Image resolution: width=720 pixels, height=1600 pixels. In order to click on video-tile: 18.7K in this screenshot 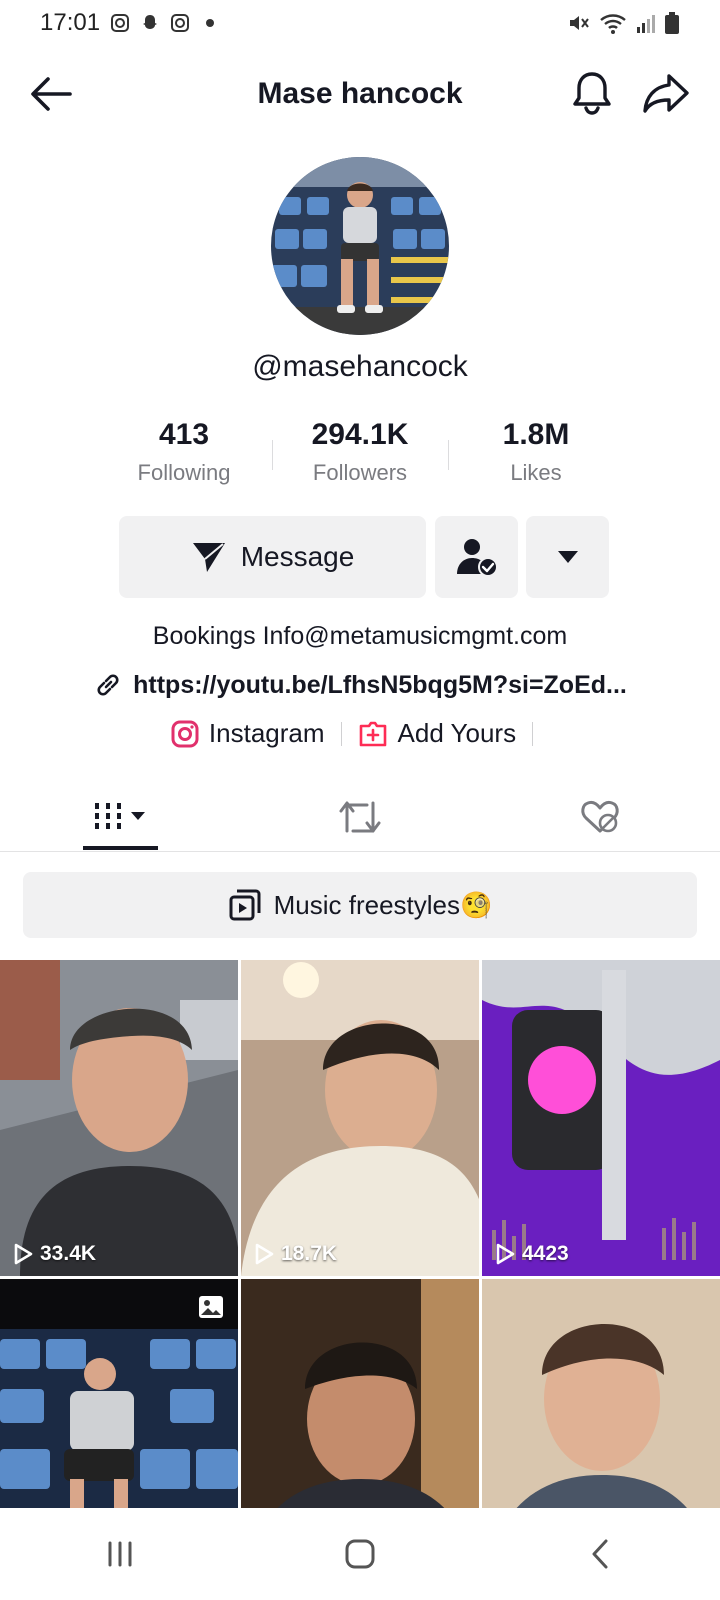, I will do `click(360, 1118)`.